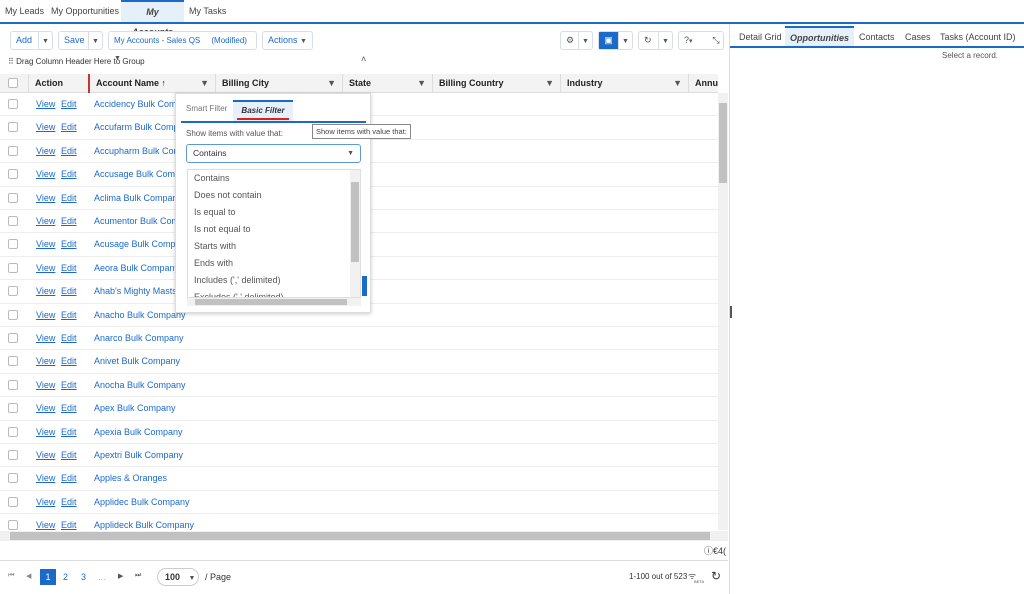  What do you see at coordinates (877, 37) in the screenshot?
I see `tab-contacts: Contacts` at bounding box center [877, 37].